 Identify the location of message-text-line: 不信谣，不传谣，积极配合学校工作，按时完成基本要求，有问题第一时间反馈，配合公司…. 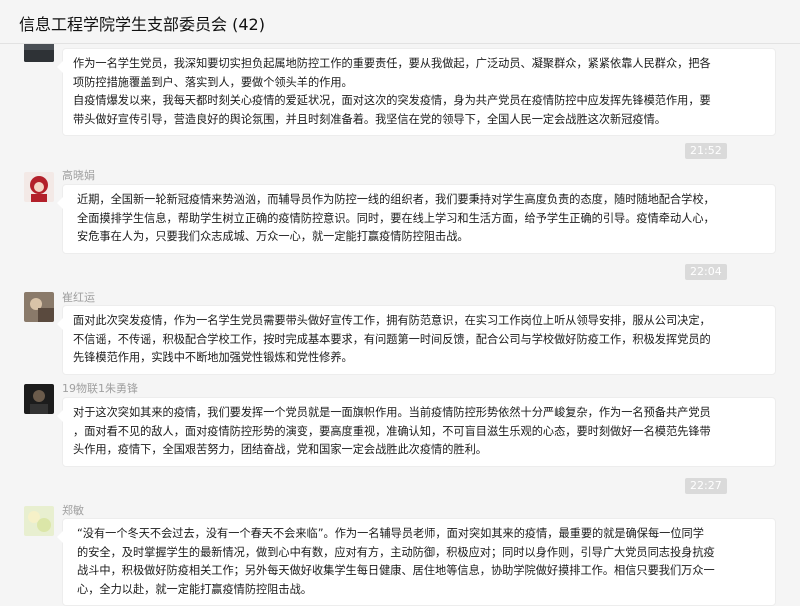
(392, 339).